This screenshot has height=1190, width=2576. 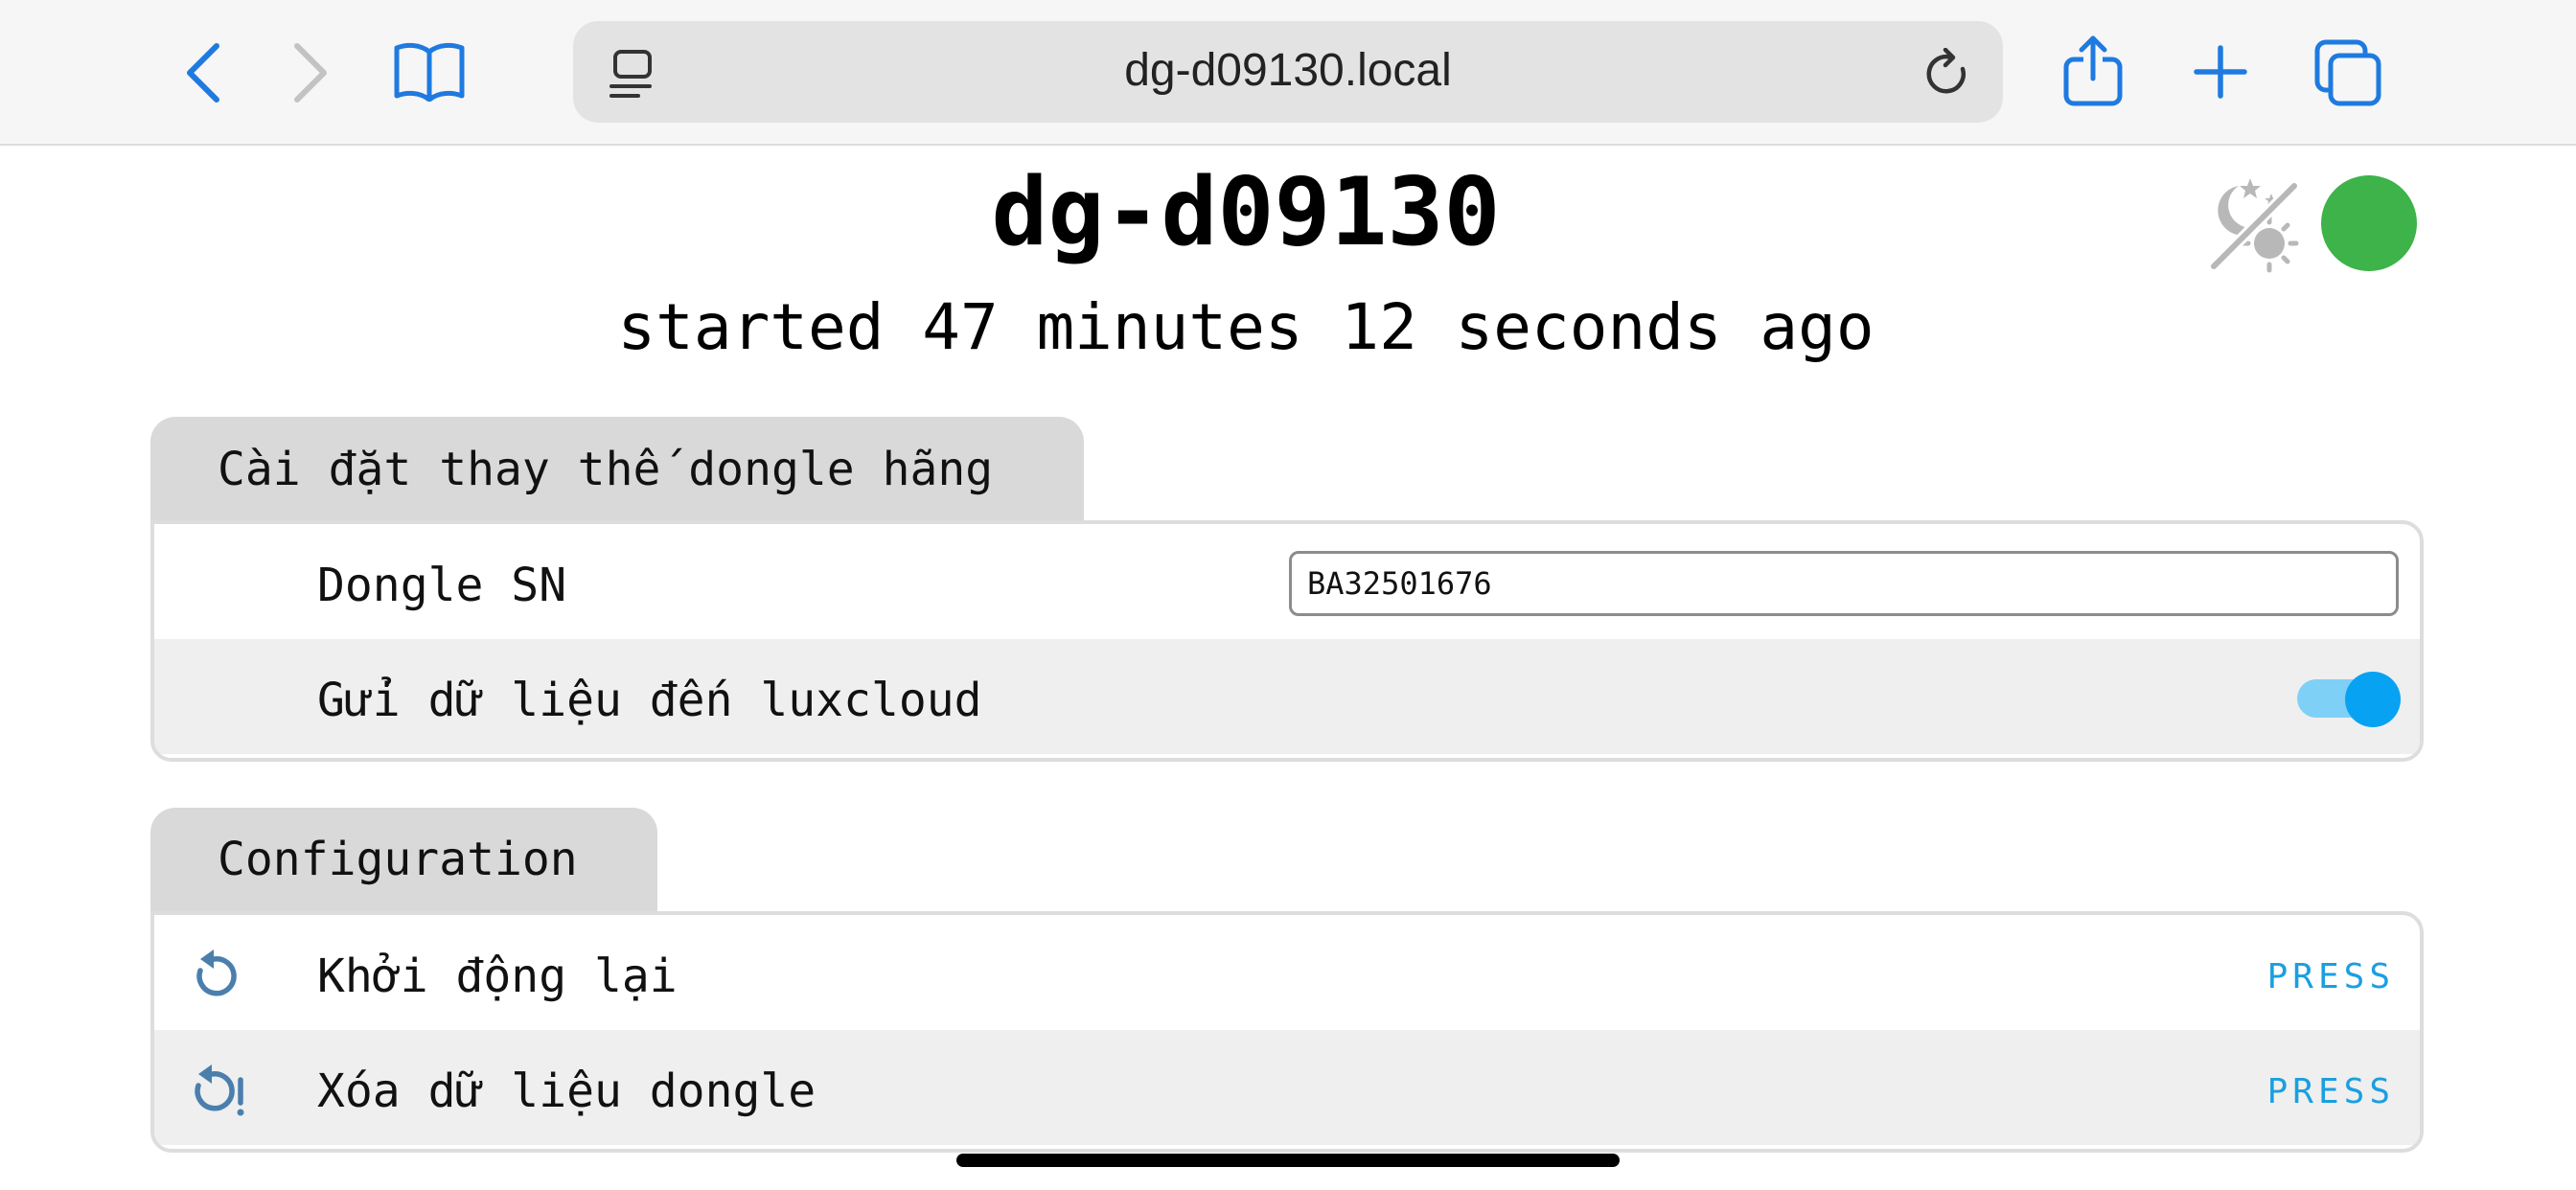 I want to click on address-text: dg-d09130.local, so click(x=1288, y=70).